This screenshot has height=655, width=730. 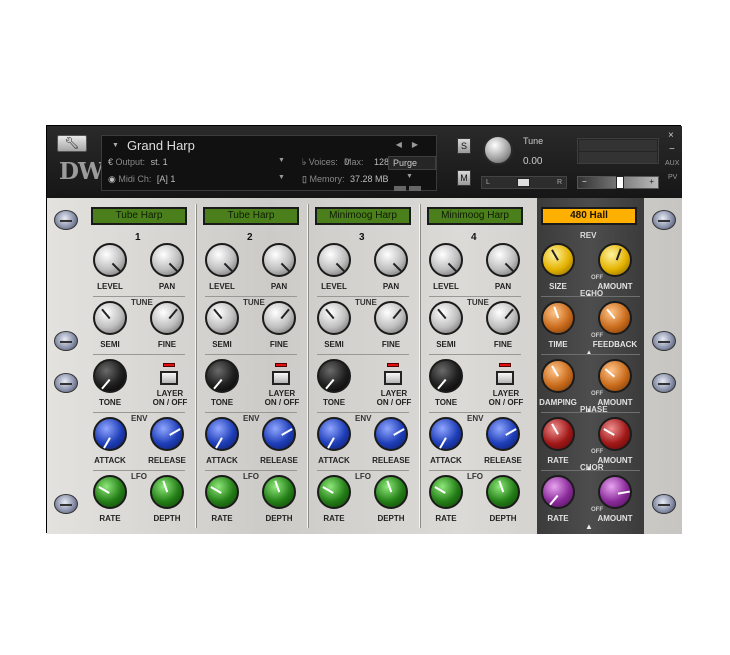 I want to click on close-icon: ×, so click(x=671, y=135).